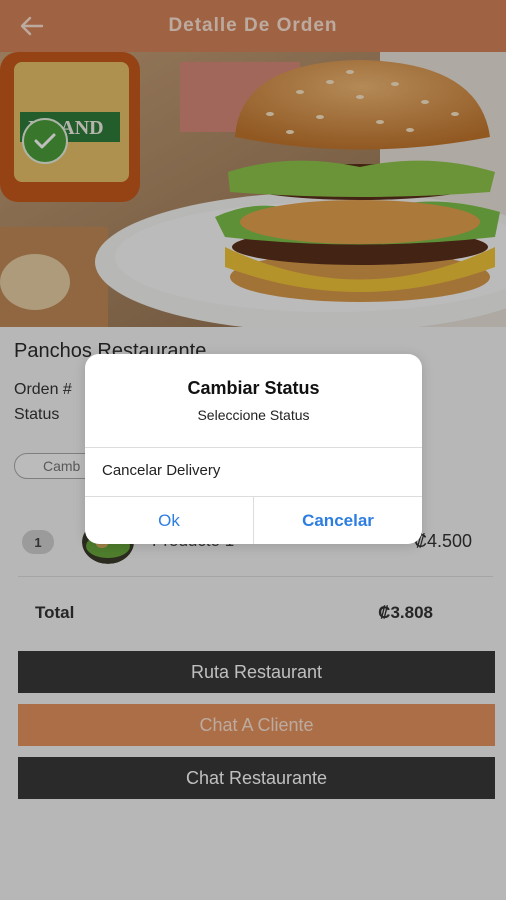 The height and width of the screenshot is (900, 506). I want to click on status-option-cancel-delivery: Cancelar Delivery, so click(253, 472).